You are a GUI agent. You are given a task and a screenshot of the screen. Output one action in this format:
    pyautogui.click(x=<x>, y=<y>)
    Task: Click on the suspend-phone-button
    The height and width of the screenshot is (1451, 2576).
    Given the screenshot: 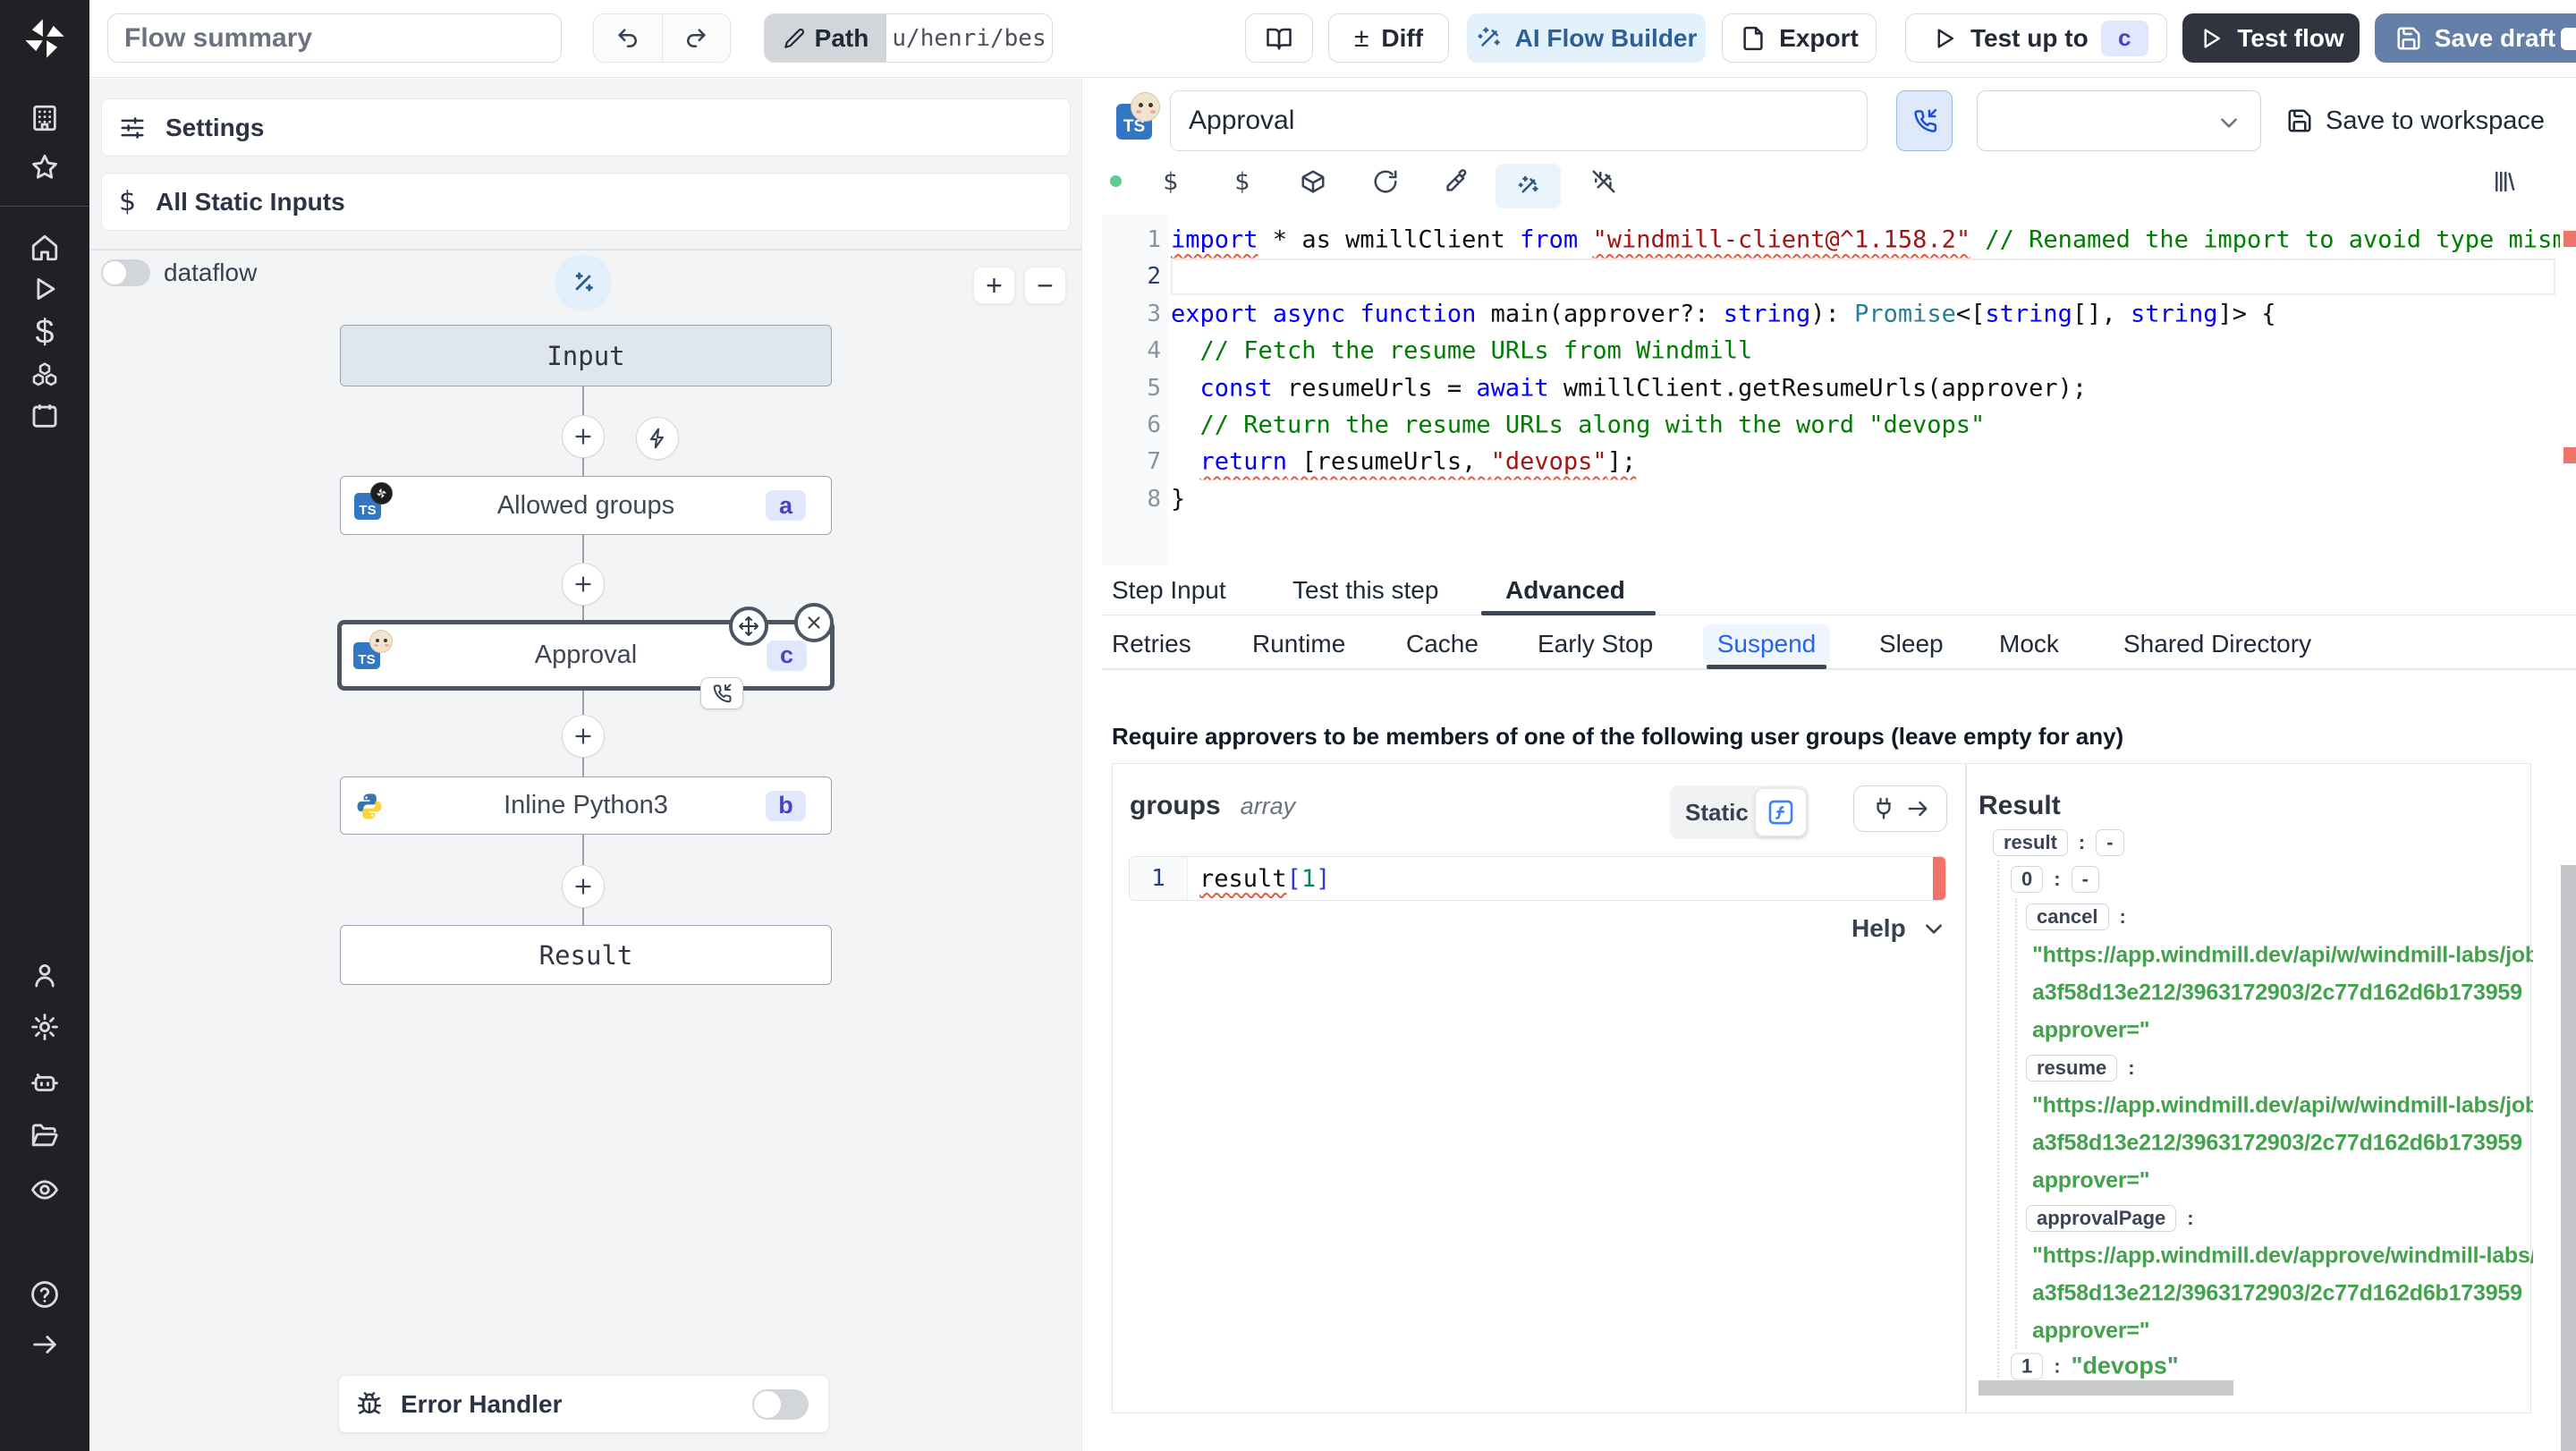 What is the action you would take?
    pyautogui.click(x=1924, y=121)
    